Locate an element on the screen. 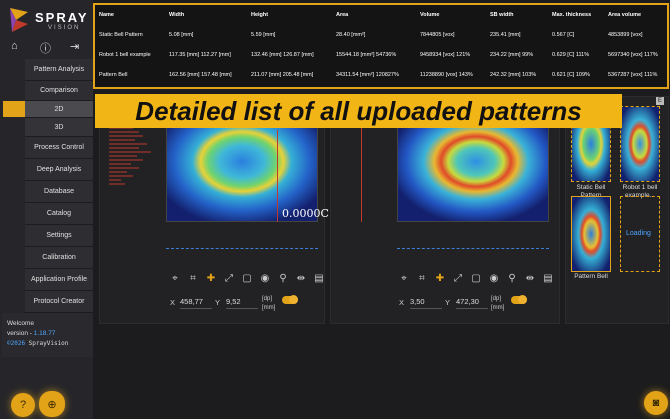 The height and width of the screenshot is (419, 670). right-heatmap is located at coordinates (473, 167).